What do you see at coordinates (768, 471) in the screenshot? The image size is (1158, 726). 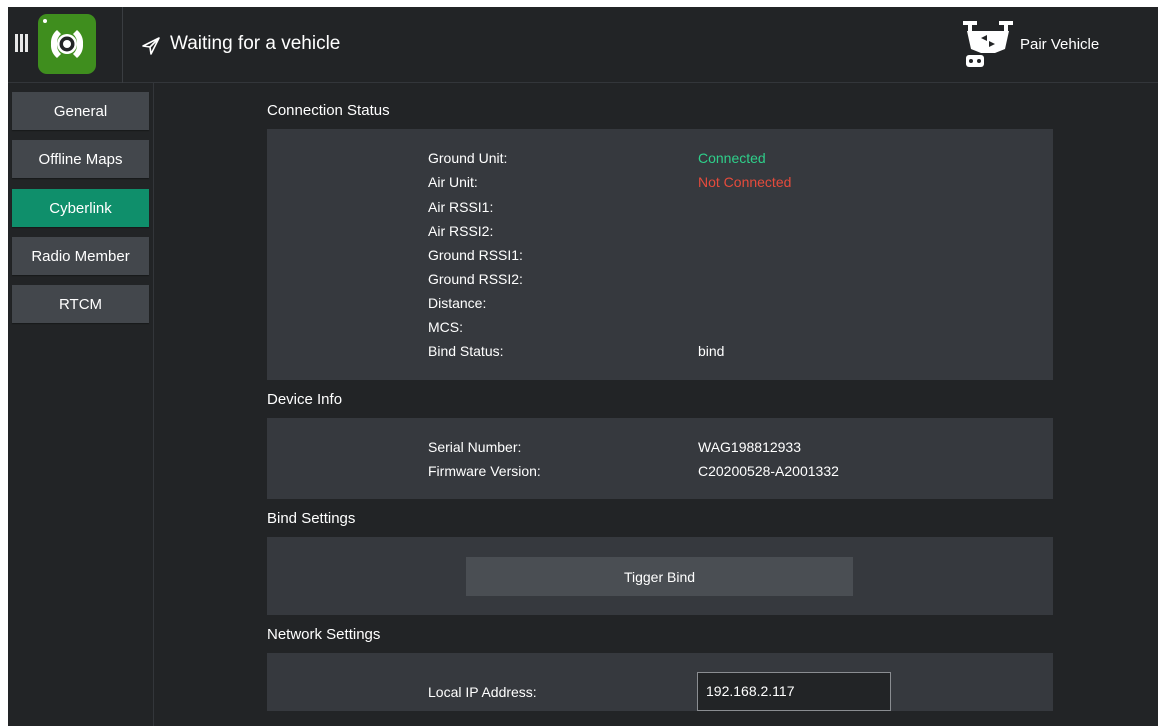 I see `firmware-version-value: C20200528-A2001332` at bounding box center [768, 471].